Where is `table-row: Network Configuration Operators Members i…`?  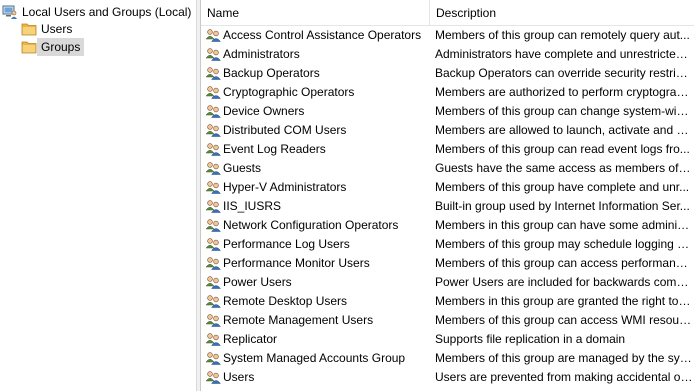 table-row: Network Configuration Operators Members i… is located at coordinates (447, 225).